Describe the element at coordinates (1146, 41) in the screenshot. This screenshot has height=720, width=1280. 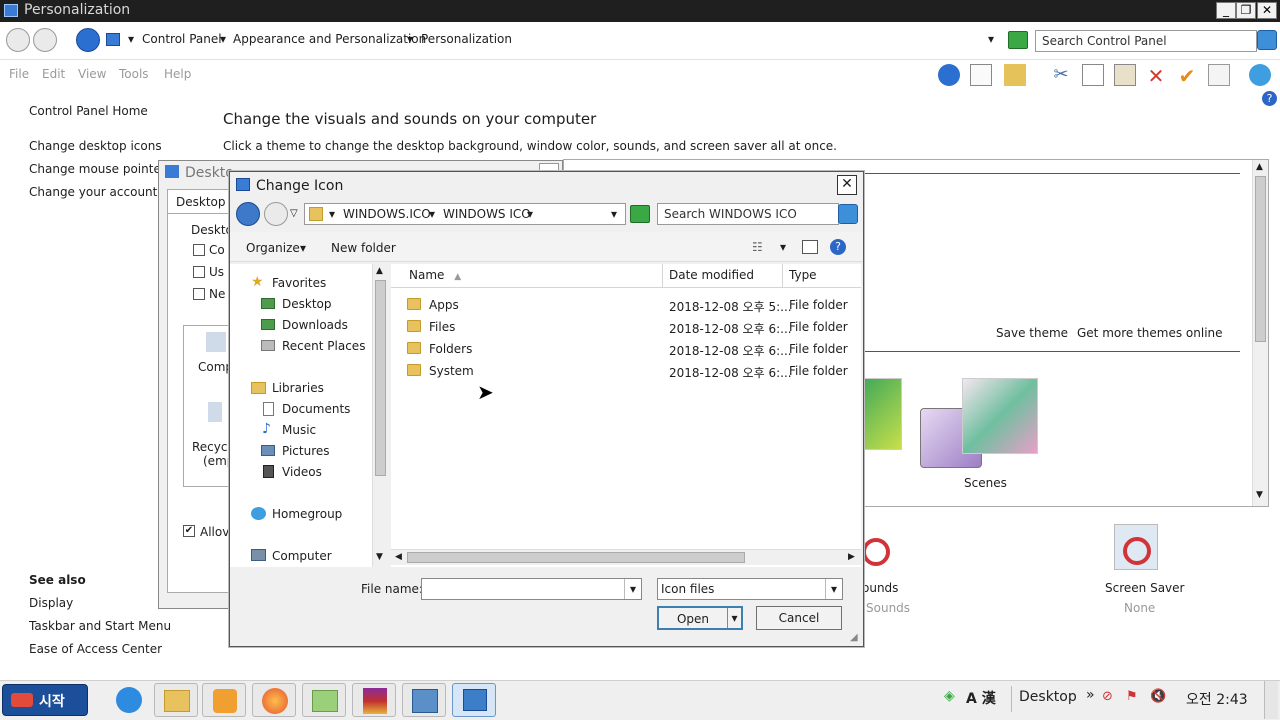
I see `search-input: Search Control Panel` at that location.